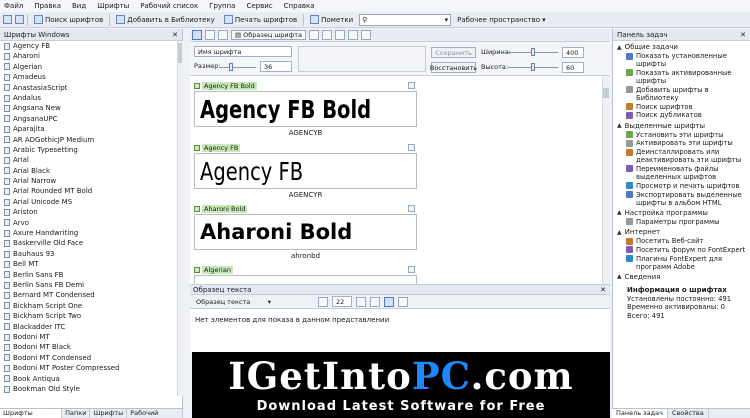 The height and width of the screenshot is (418, 750). I want to click on menu-help: Справка, so click(299, 6).